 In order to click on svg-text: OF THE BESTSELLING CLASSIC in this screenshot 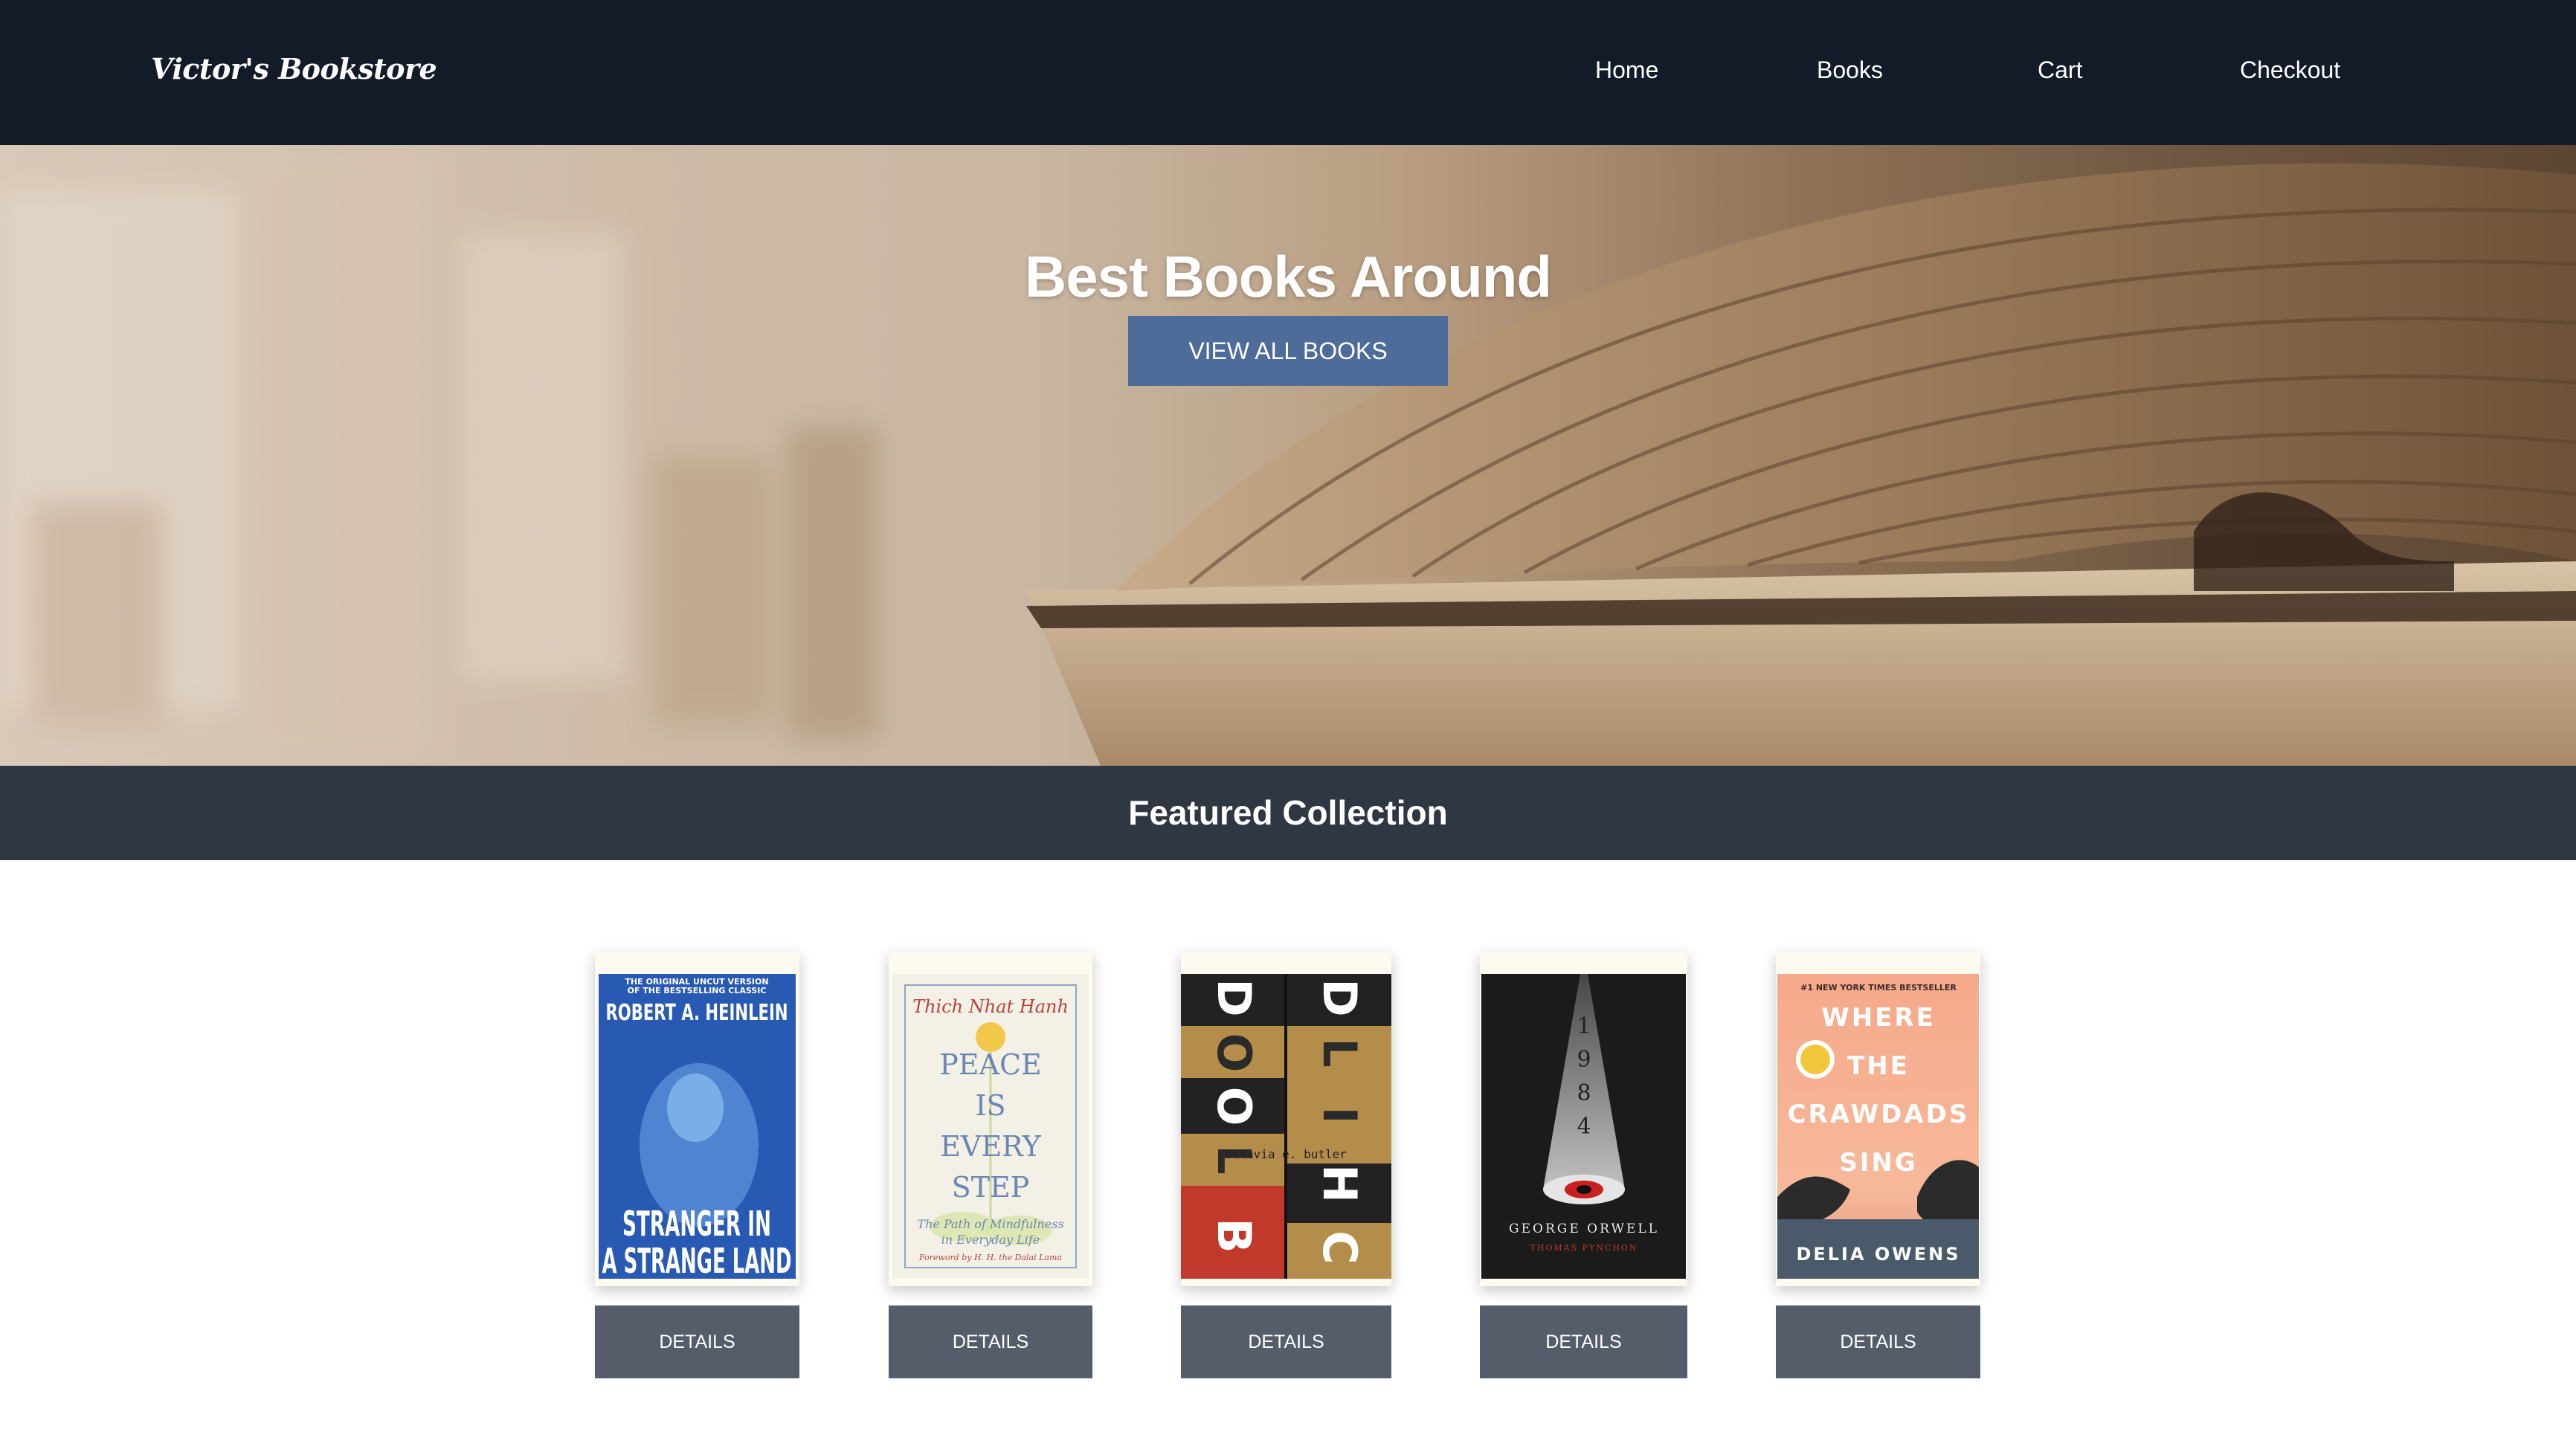, I will do `click(697, 991)`.